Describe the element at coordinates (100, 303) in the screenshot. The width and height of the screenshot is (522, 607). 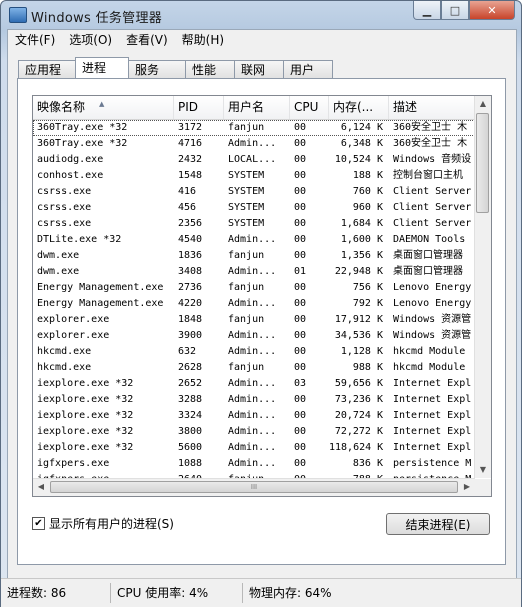
I see `cell-image-name: Energy Management.exe` at that location.